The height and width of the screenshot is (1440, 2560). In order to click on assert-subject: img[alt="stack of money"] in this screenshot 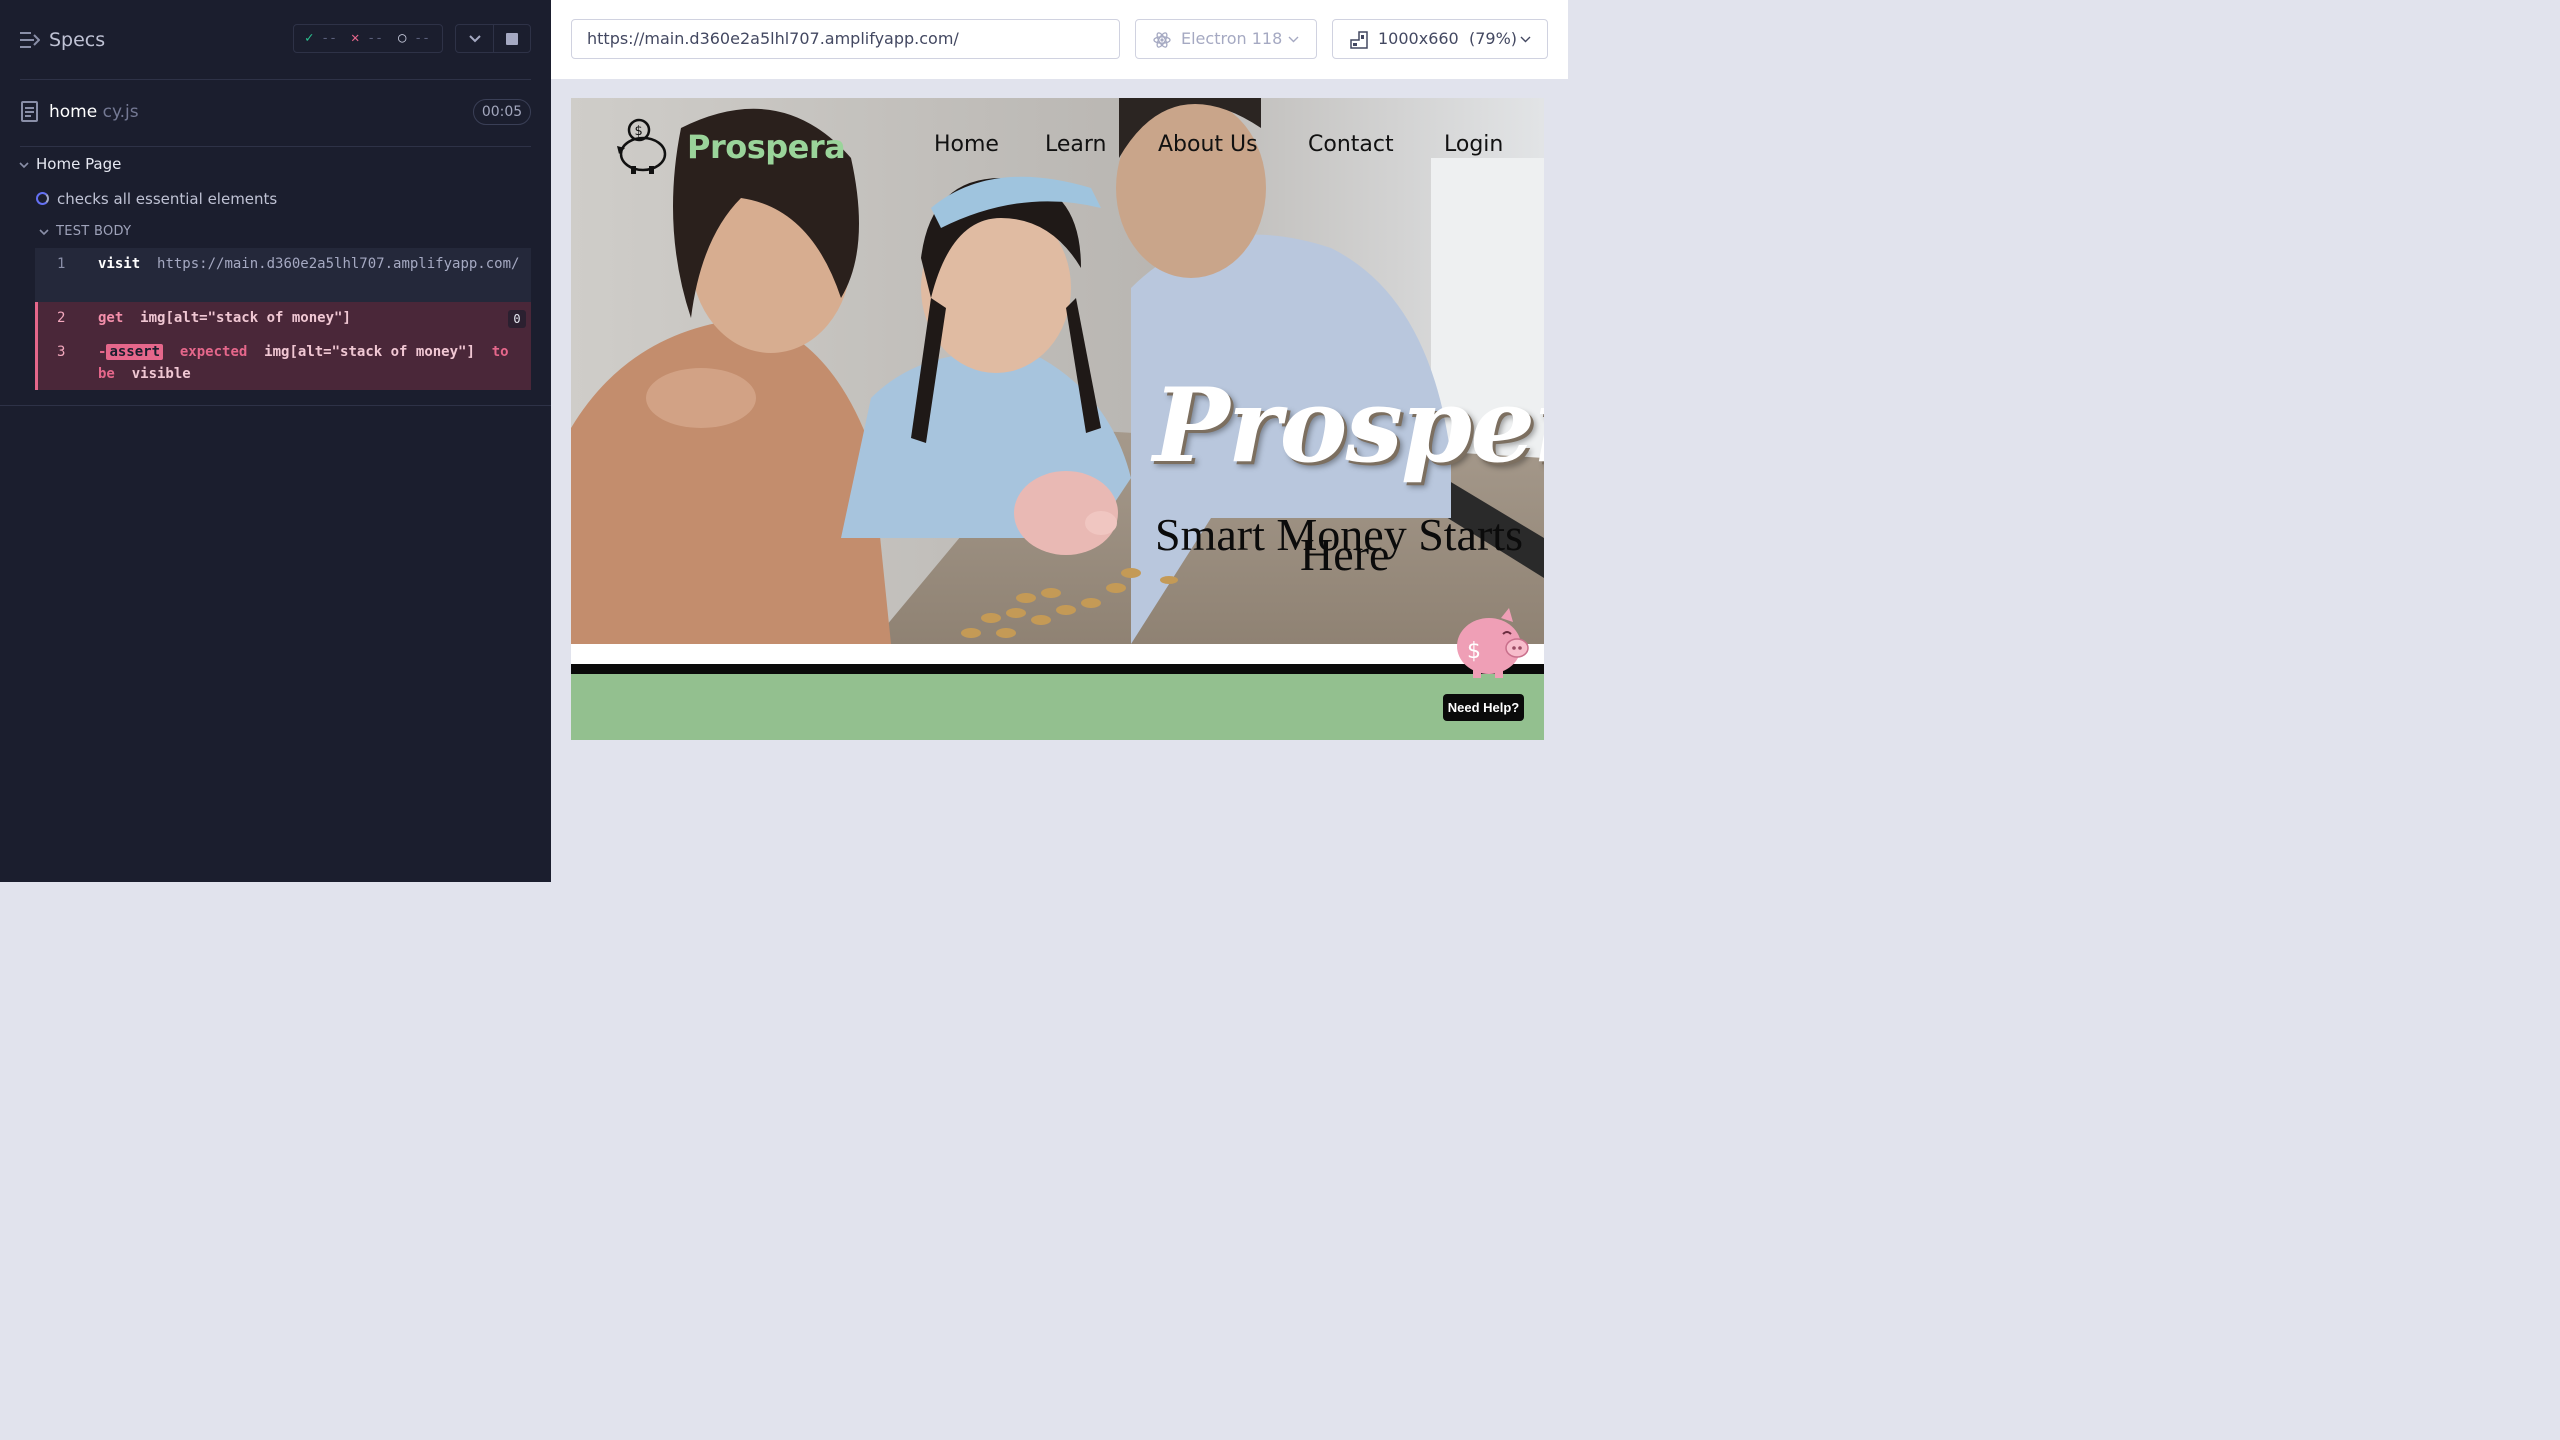, I will do `click(369, 352)`.